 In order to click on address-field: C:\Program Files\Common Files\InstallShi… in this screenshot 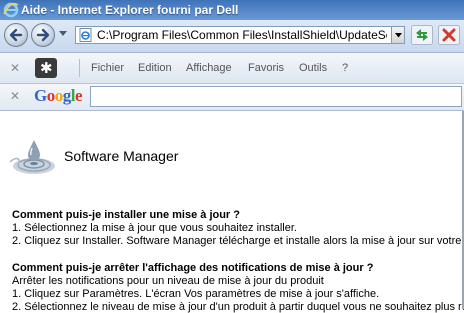, I will do `click(233, 35)`.